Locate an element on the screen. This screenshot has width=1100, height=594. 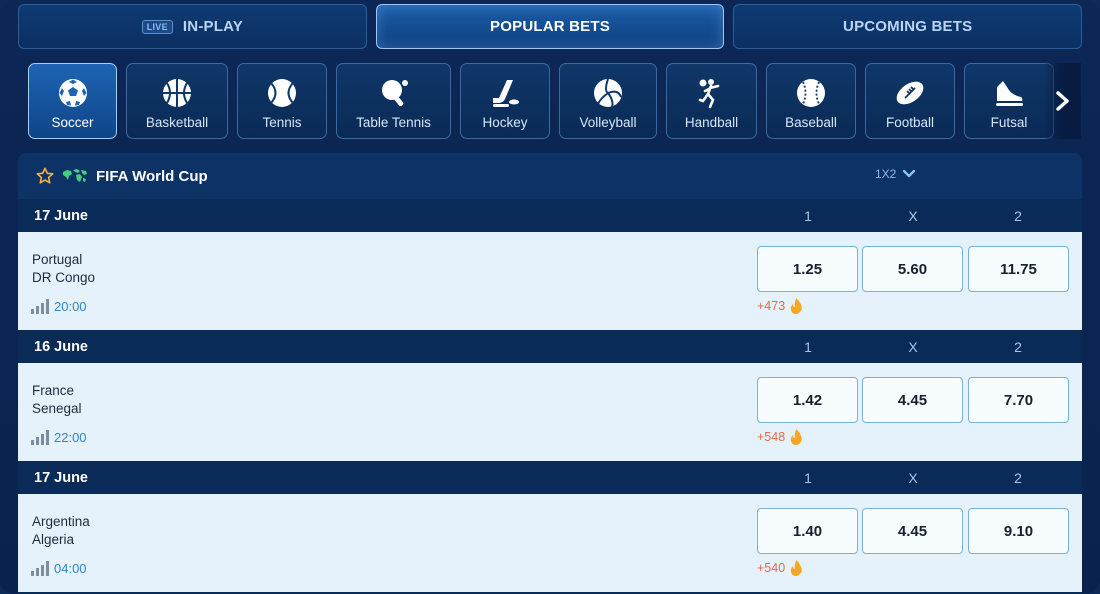
more-markets-link: +548 is located at coordinates (780, 437).